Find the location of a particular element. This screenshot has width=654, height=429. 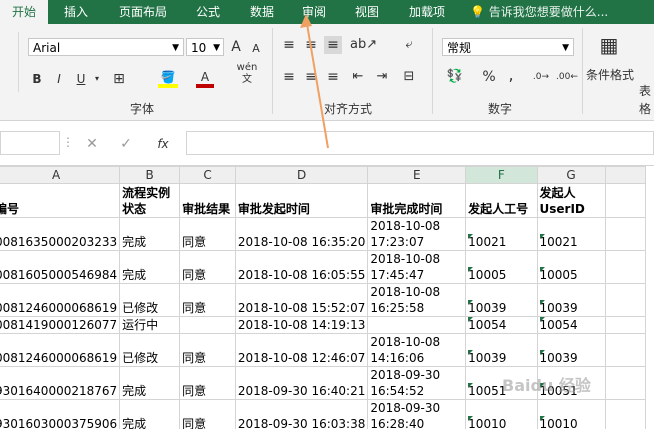

font-name-dropdown: Arial ▼ is located at coordinates (106, 47).